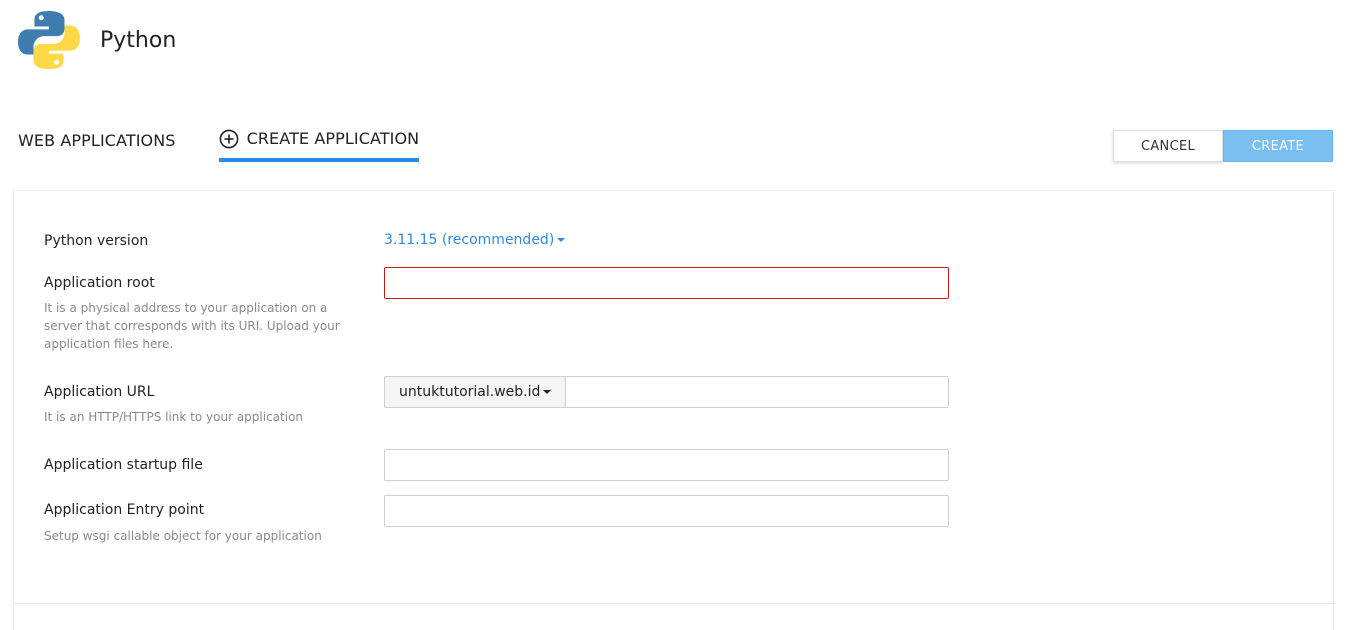  I want to click on app-url-input, so click(757, 392).